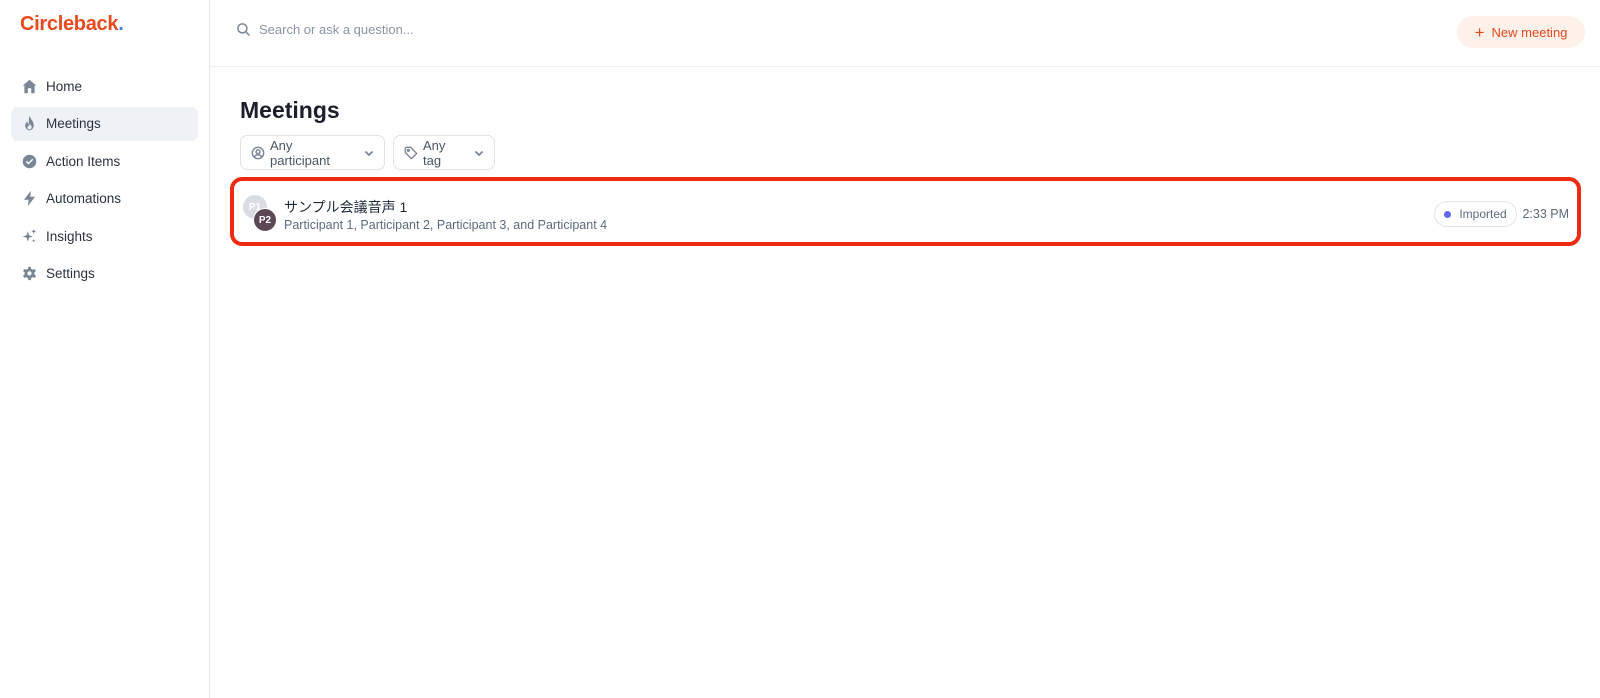  Describe the element at coordinates (1529, 32) in the screenshot. I see `new-meeting-label: New meeting` at that location.